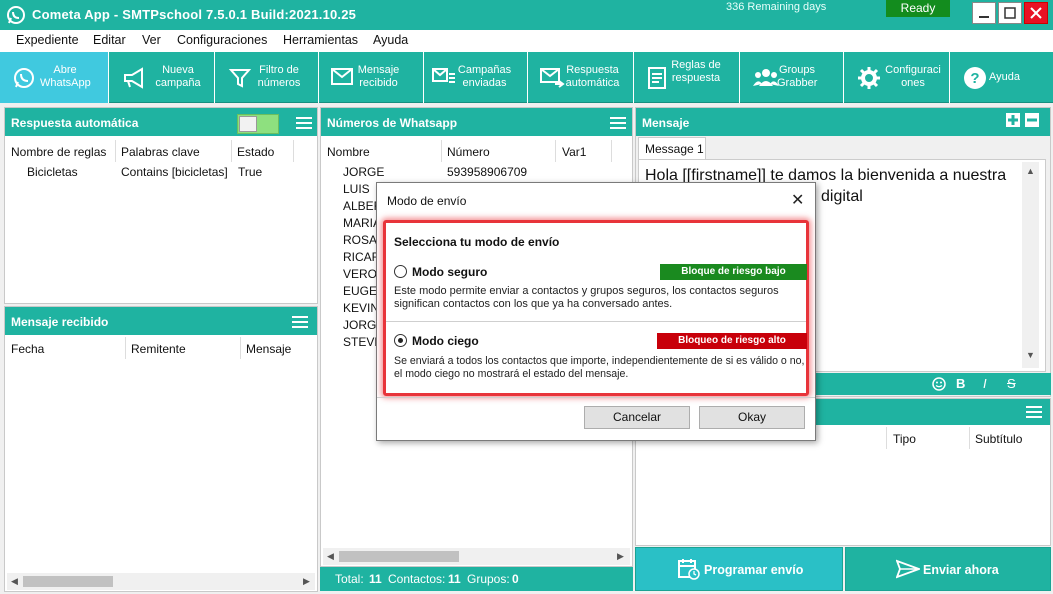  Describe the element at coordinates (304, 123) in the screenshot. I see `auto-reply-menu-icon` at that location.